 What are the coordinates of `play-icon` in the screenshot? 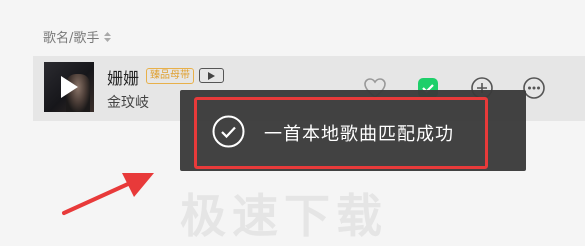 It's located at (69, 87).